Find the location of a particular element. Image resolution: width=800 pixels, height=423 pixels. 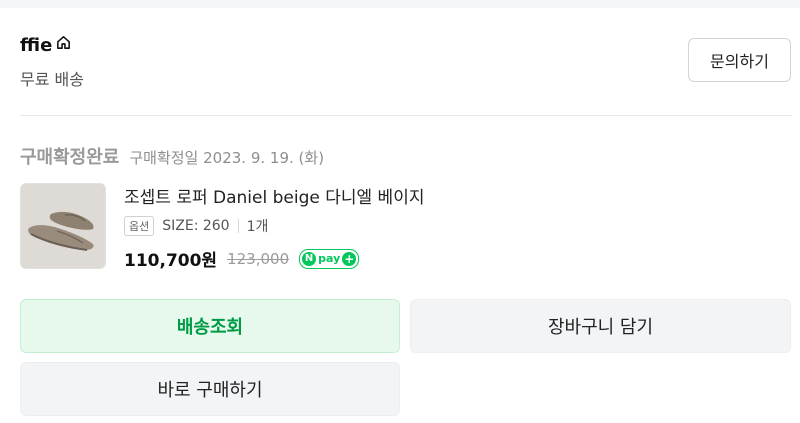

loafer-image is located at coordinates (63, 226).